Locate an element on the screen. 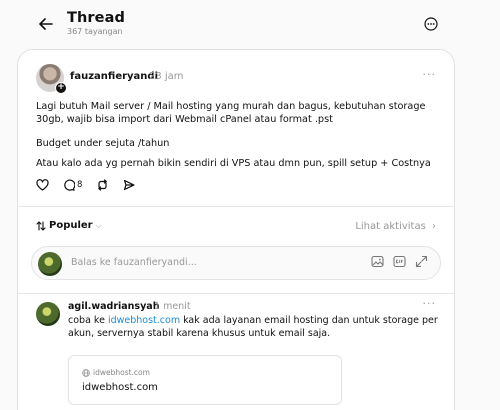 The width and height of the screenshot is (500, 410). more-horizontal-circle-icon is located at coordinates (431, 24).